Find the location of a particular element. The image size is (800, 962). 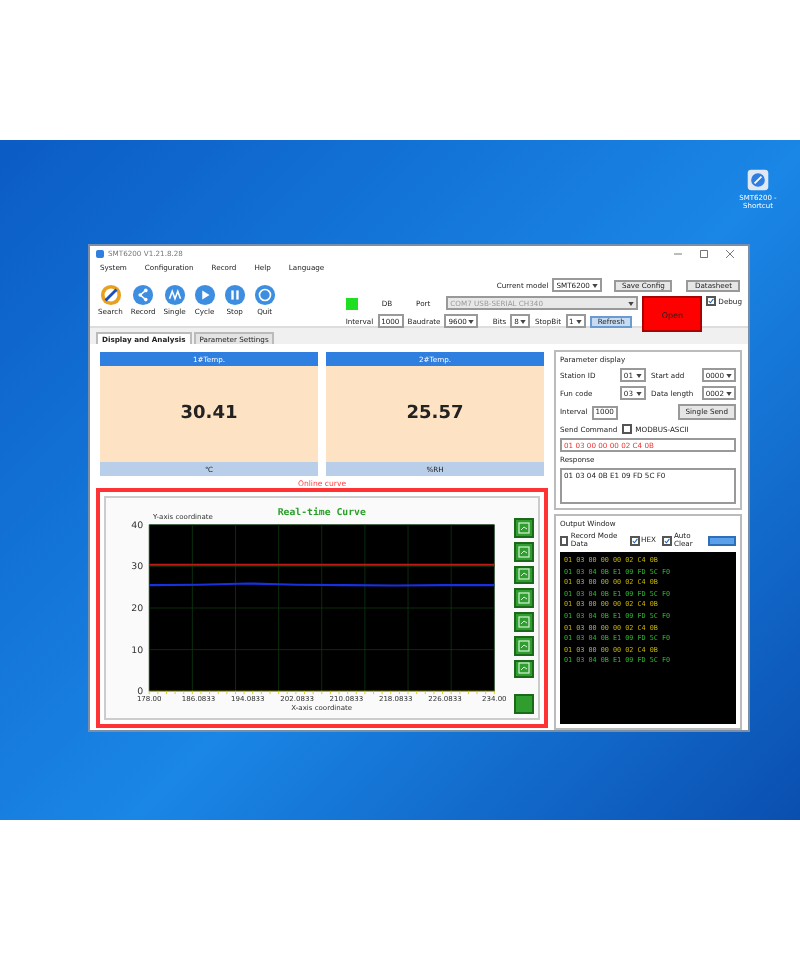

pause-icon is located at coordinates (234, 295).